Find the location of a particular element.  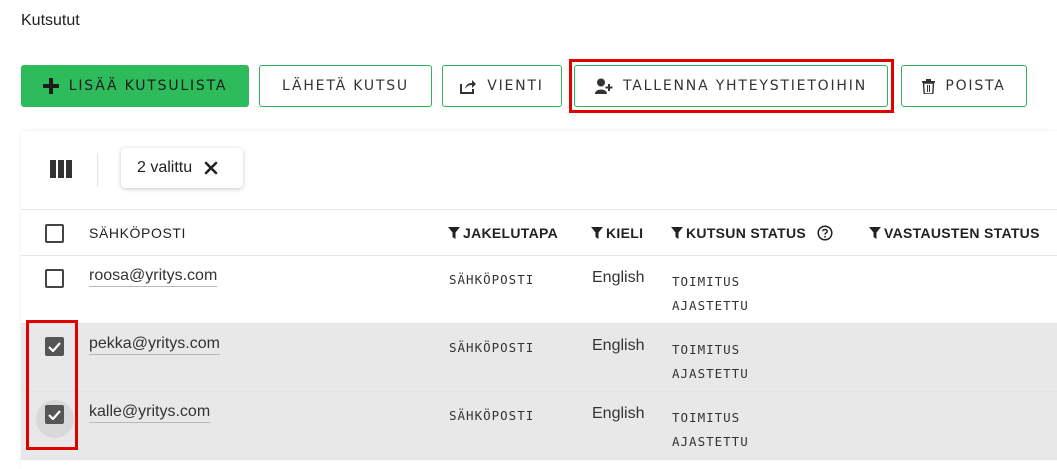

add-invite-list-label: LISÄÄ KUTSULISTA is located at coordinates (148, 86).